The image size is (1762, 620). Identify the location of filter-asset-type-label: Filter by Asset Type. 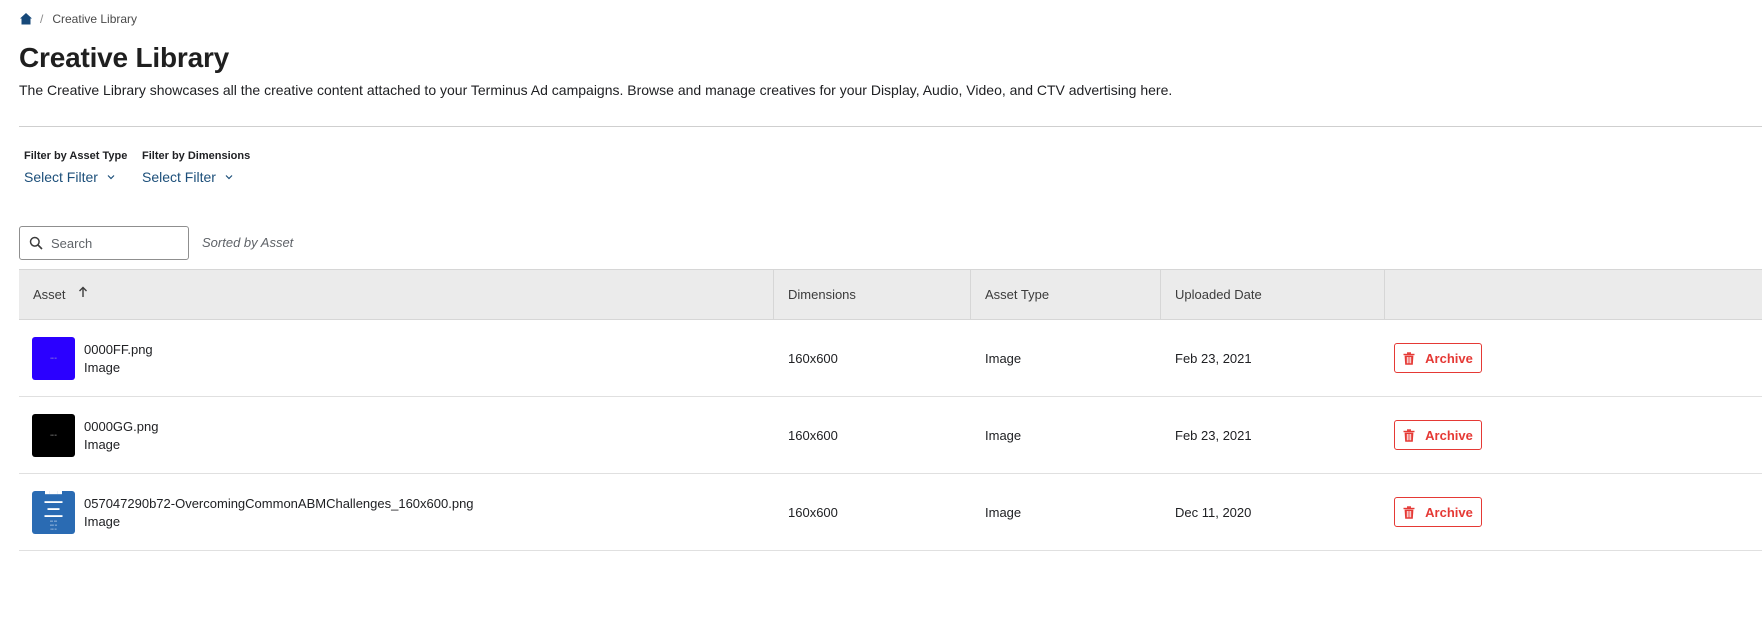
(76, 156).